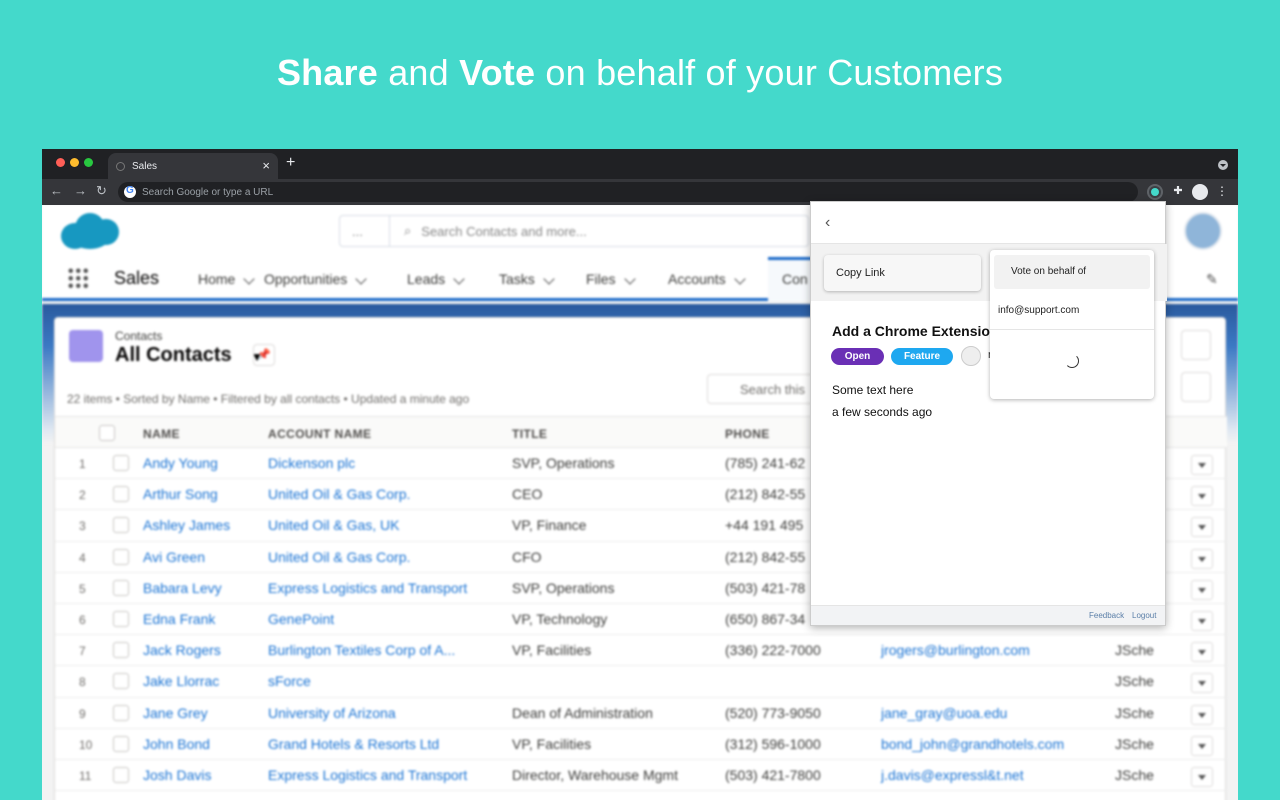 Image resolution: width=1280 pixels, height=800 pixels. I want to click on contact-email-link: j.davis@expressl&t.net, so click(952, 775).